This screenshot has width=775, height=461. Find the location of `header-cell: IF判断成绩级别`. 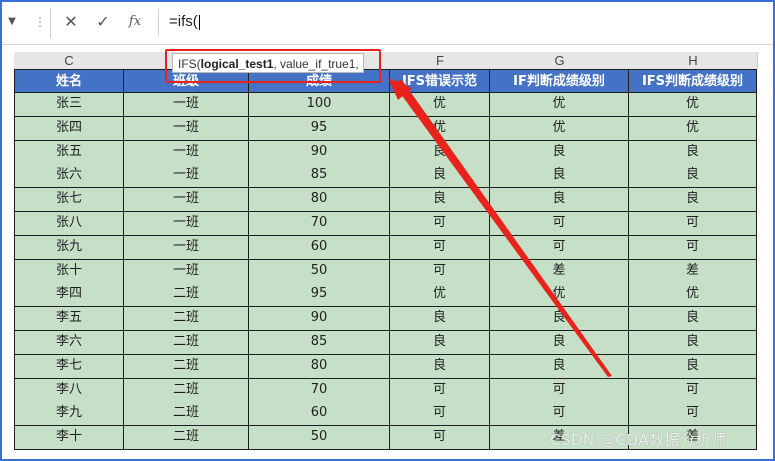

header-cell: IF判断成绩级别 is located at coordinates (559, 81).